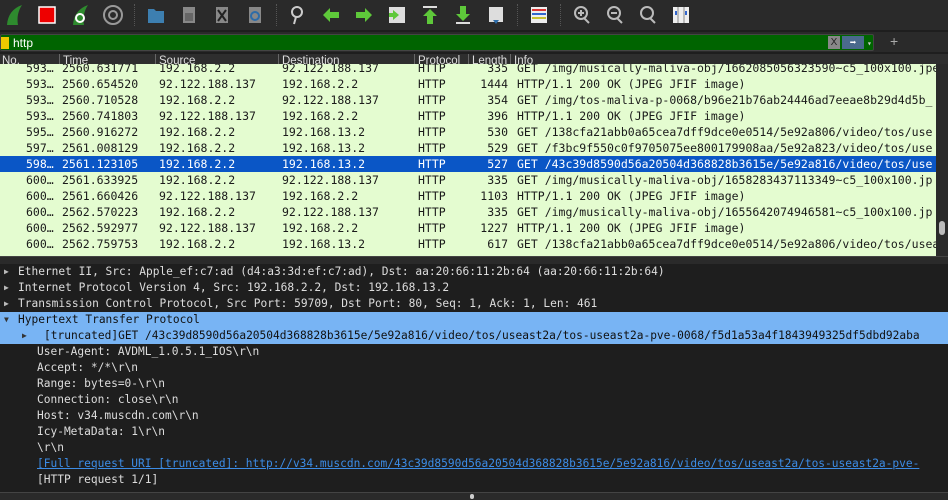 The image size is (948, 500). Describe the element at coordinates (430, 15) in the screenshot. I see `first-packet-icon` at that location.